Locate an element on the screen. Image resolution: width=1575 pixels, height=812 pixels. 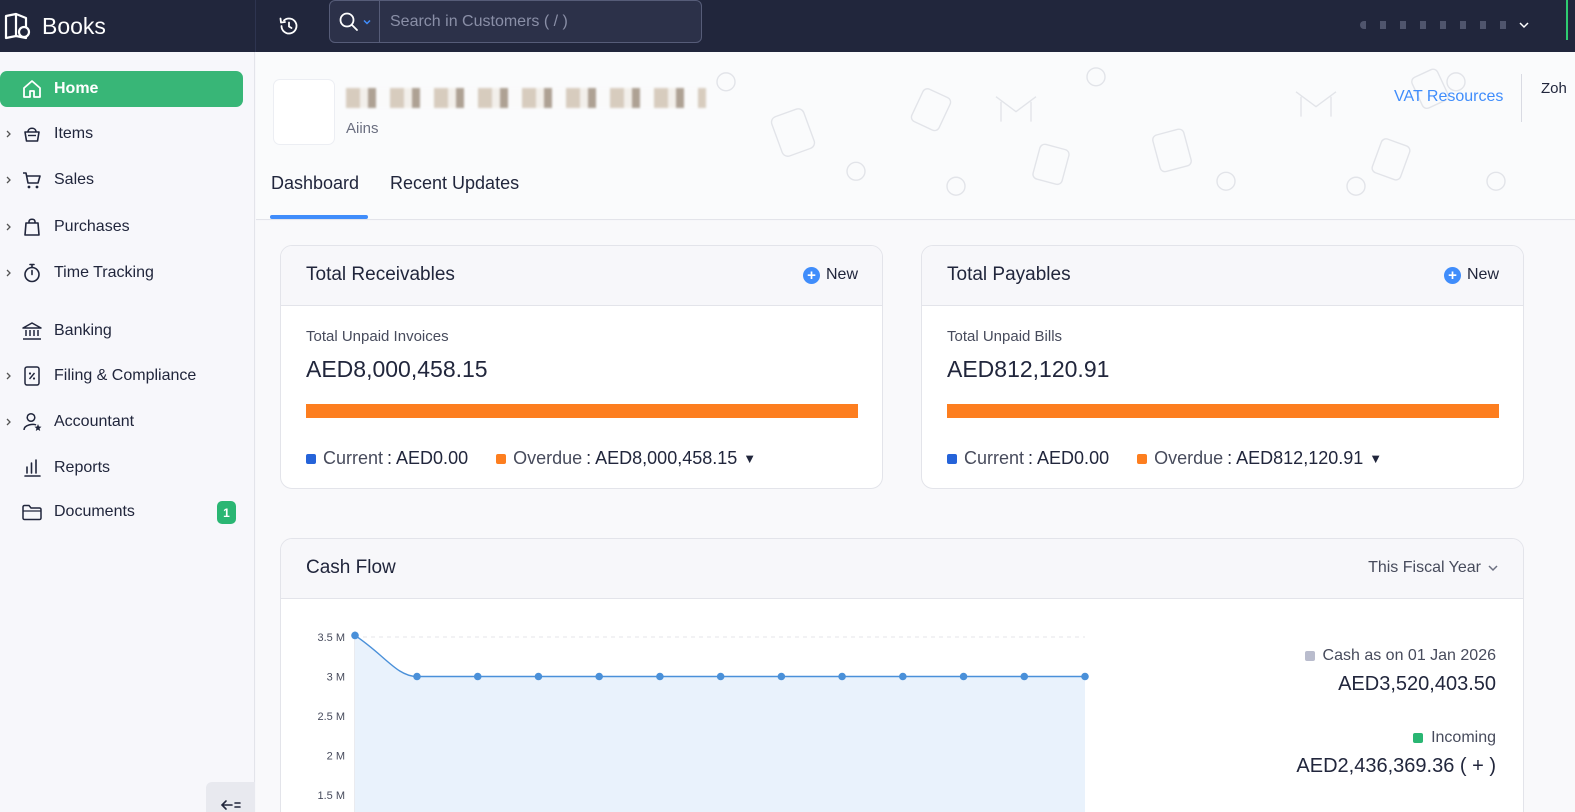
y-tick-label: 1.5 M is located at coordinates (331, 796).